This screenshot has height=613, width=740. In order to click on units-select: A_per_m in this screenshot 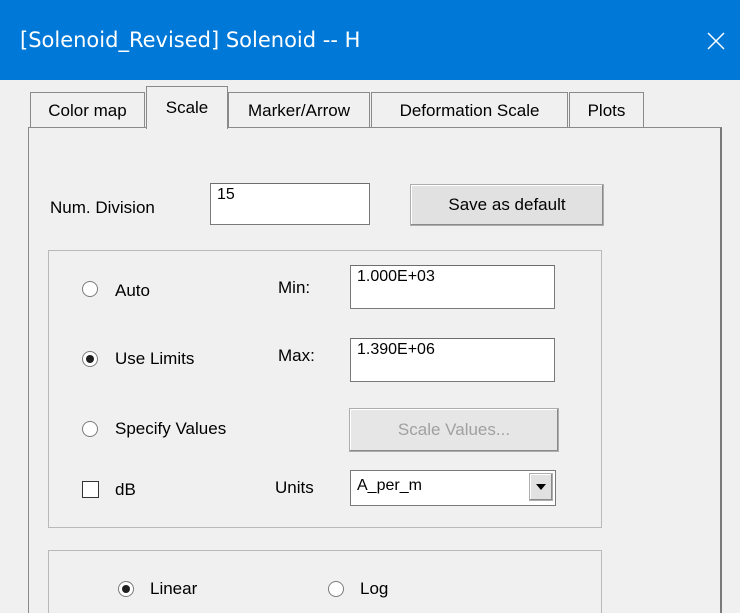, I will do `click(453, 488)`.